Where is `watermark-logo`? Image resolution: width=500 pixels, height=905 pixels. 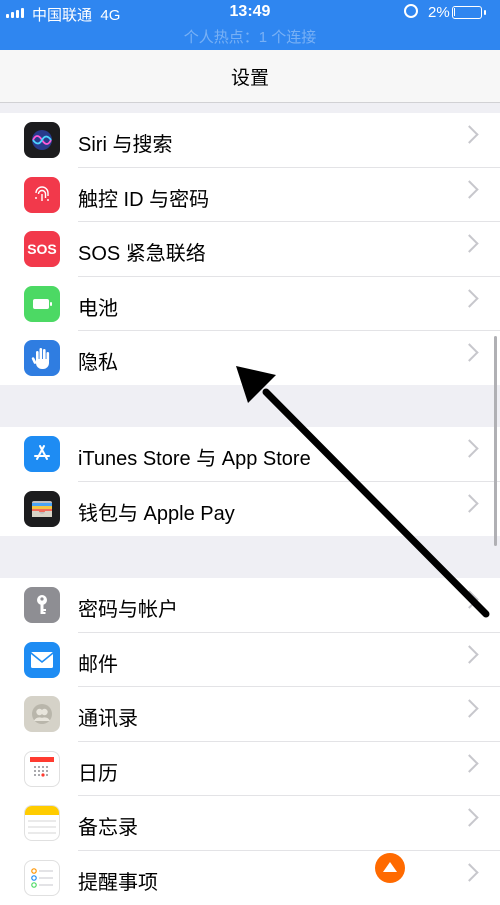 watermark-logo is located at coordinates (436, 868).